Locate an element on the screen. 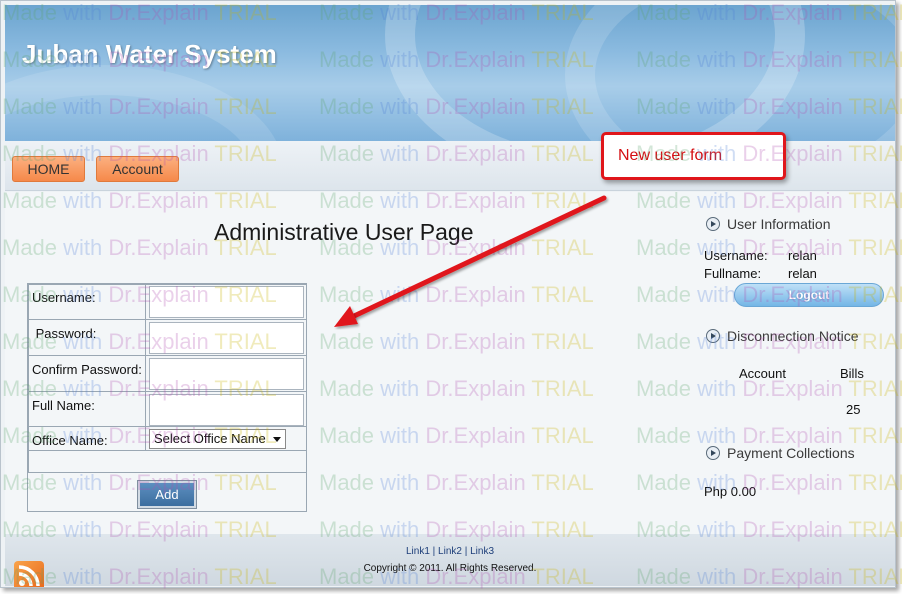 Image resolution: width=902 pixels, height=594 pixels. bills-value: 25 is located at coordinates (853, 409).